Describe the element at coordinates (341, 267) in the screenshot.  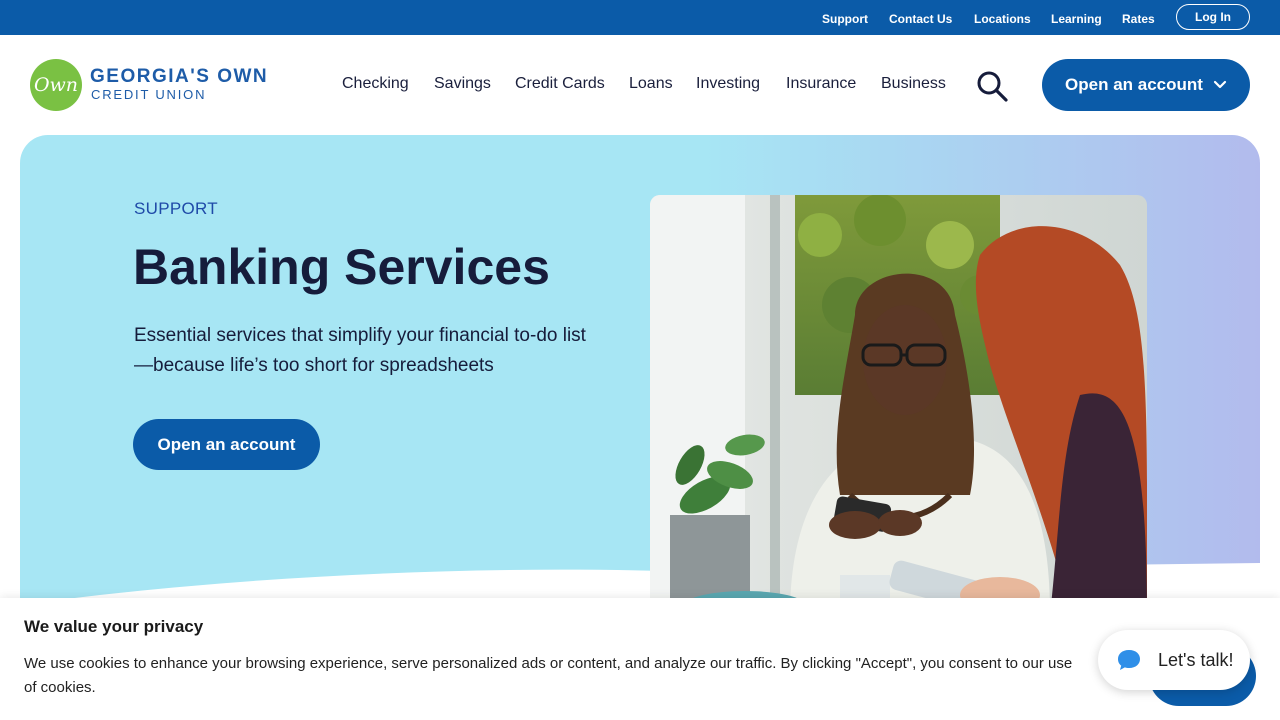
I see `page-title: Banking Services` at that location.